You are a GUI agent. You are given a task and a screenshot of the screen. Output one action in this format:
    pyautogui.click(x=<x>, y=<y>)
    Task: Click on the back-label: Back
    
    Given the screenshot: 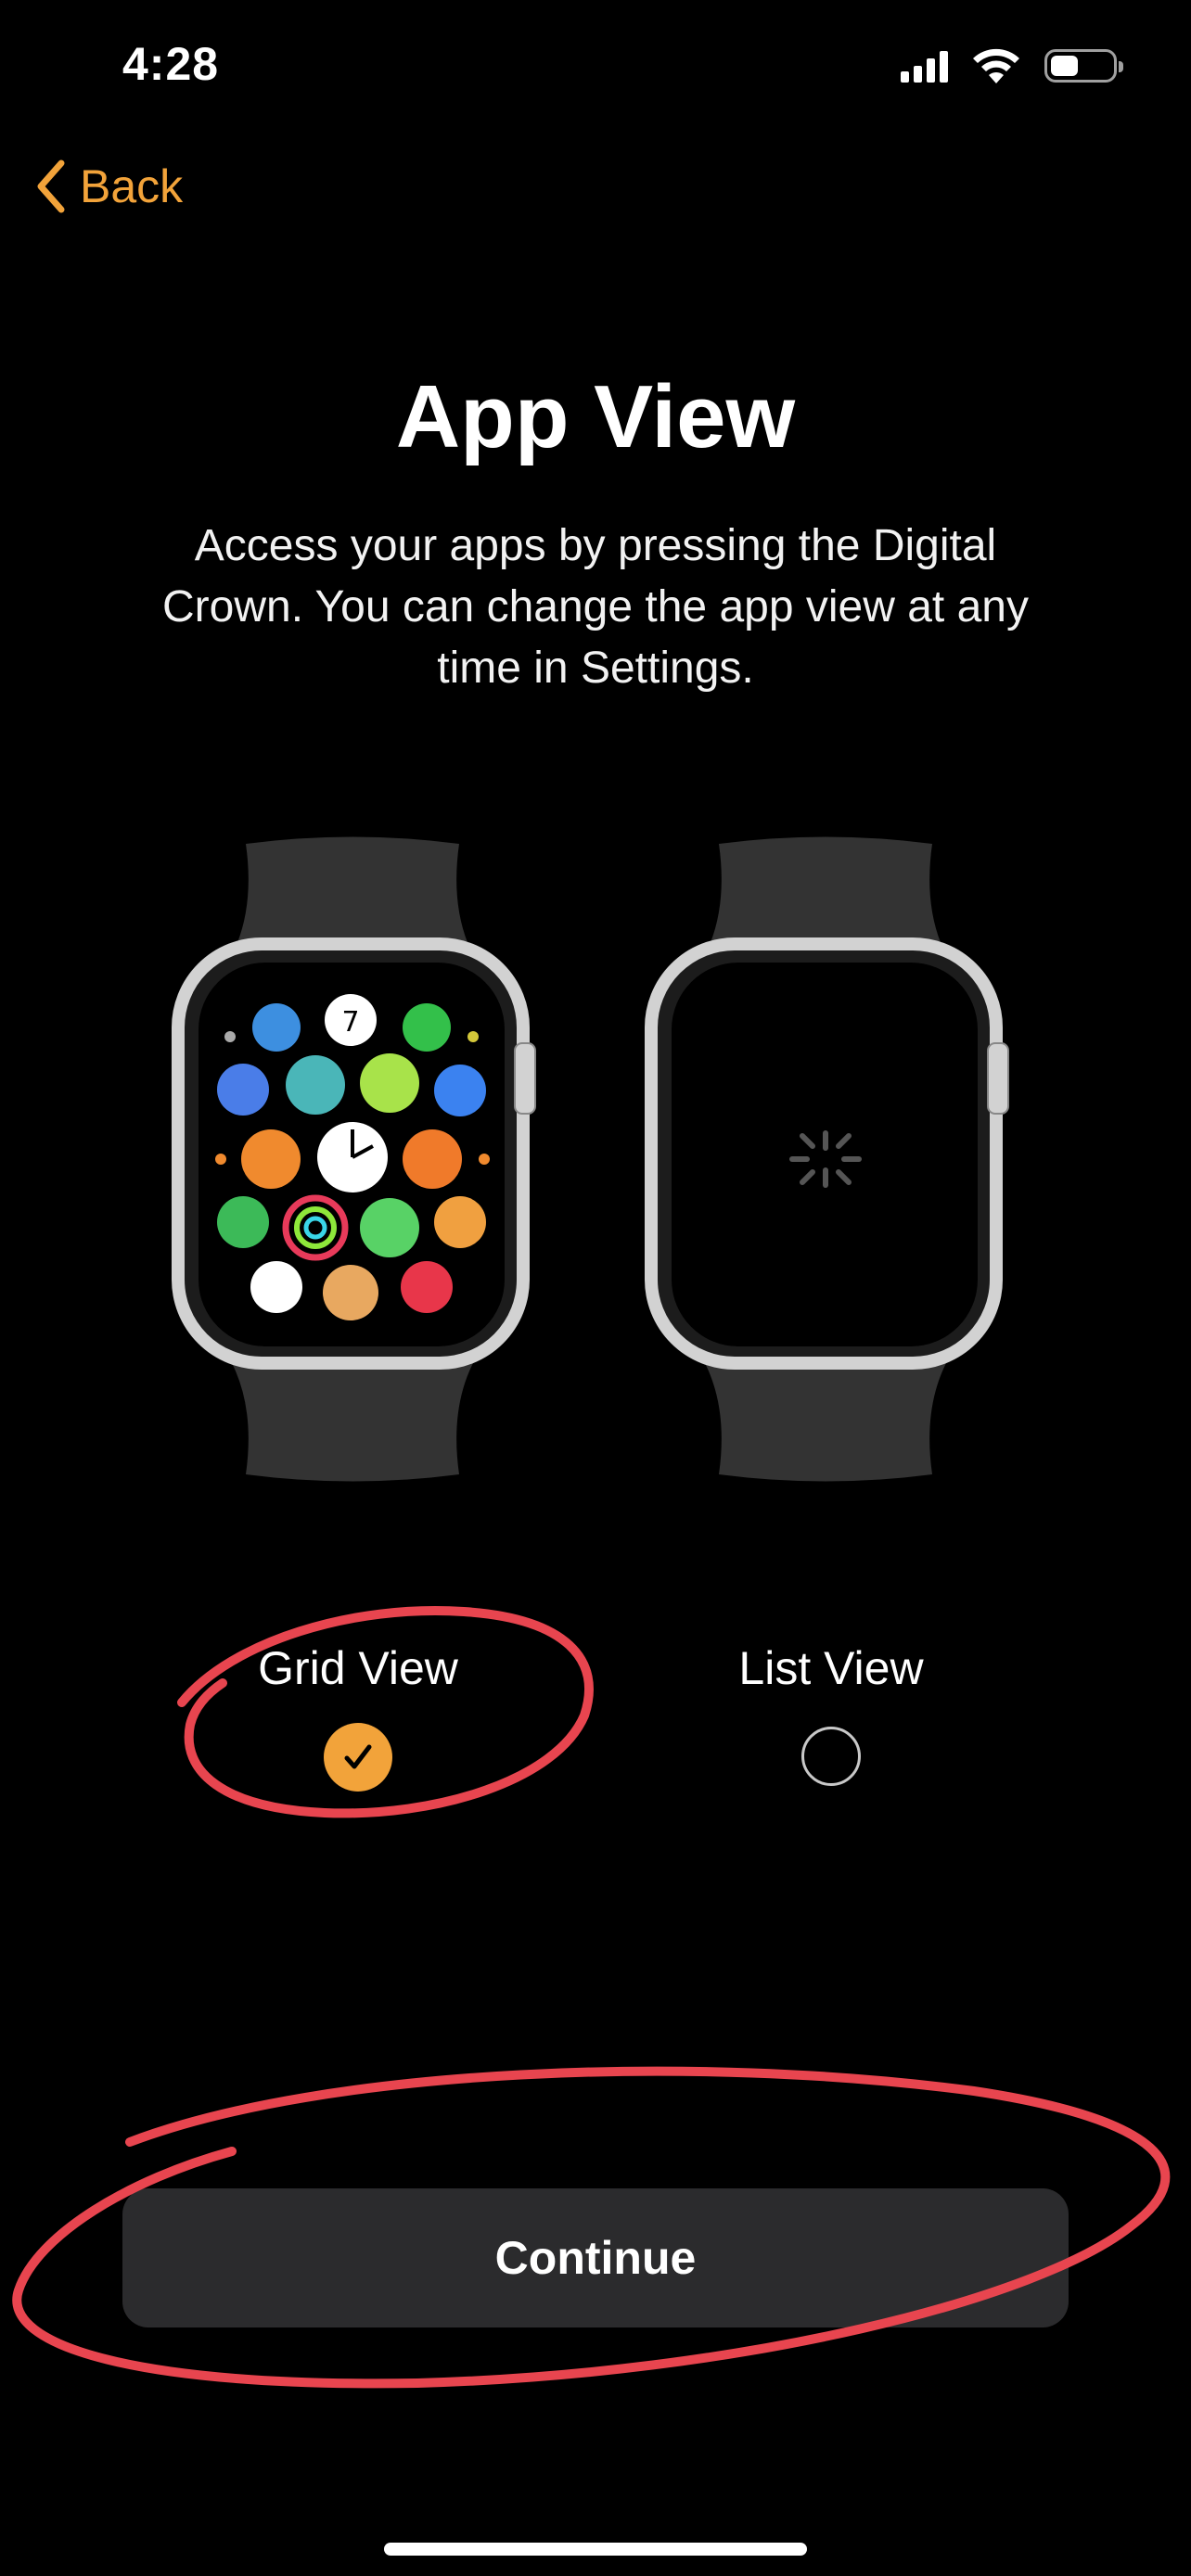 What is the action you would take?
    pyautogui.click(x=132, y=186)
    